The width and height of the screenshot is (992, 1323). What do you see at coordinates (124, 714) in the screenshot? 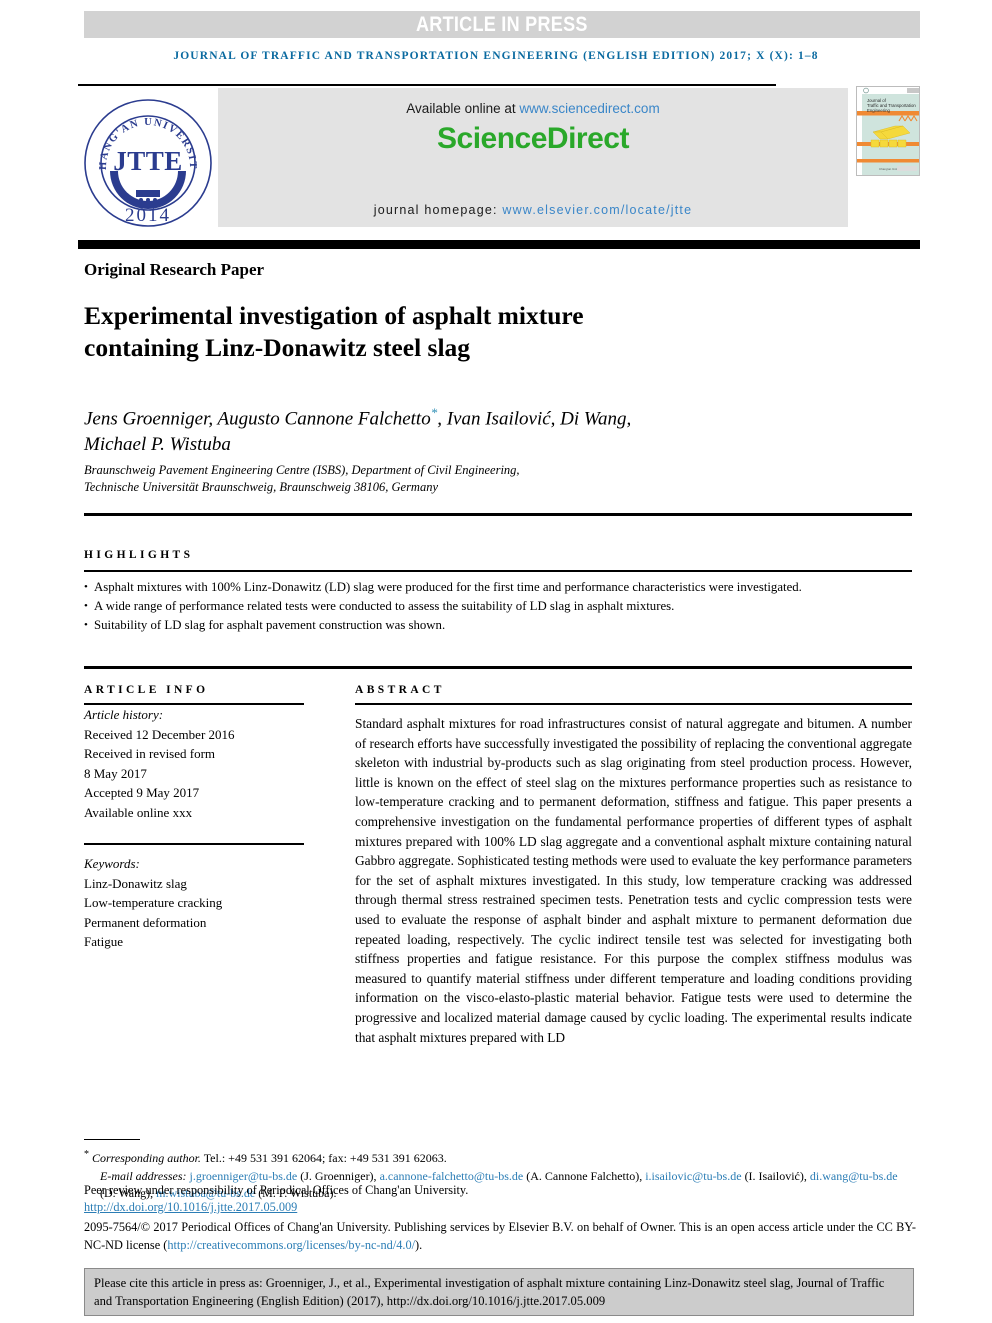
I see `article-history-label: Article history:` at bounding box center [124, 714].